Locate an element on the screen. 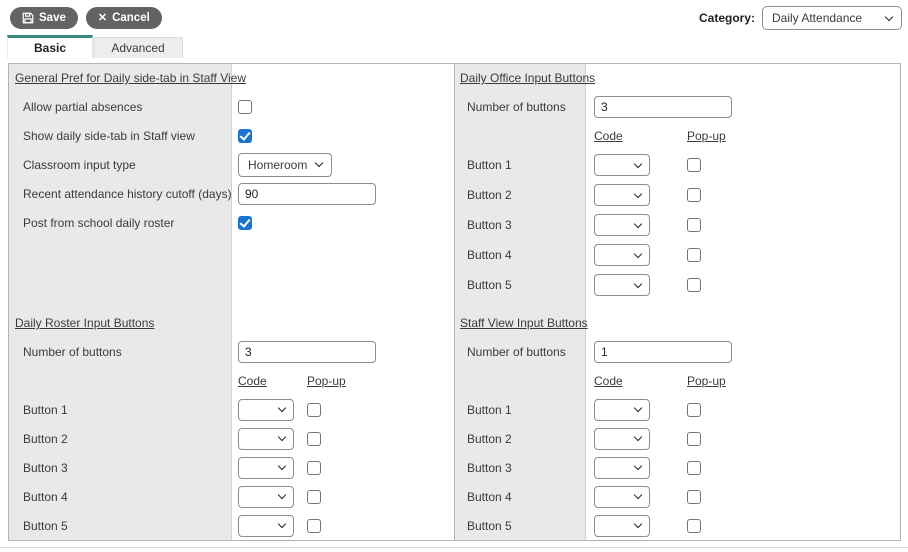 Image resolution: width=908 pixels, height=552 pixels. cancel-x-icon: ✕ is located at coordinates (102, 17).